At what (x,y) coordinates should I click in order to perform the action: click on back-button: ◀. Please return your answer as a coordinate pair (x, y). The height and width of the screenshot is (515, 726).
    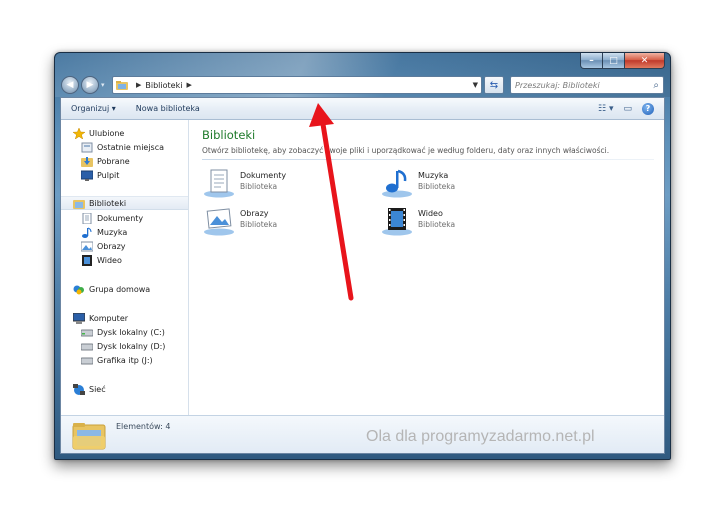
    Looking at the image, I should click on (70, 85).